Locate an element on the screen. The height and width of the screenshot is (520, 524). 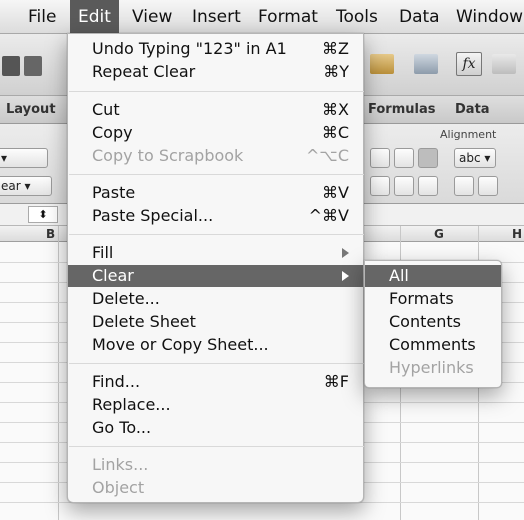
submenu-item-formats: Formats is located at coordinates (433, 299).